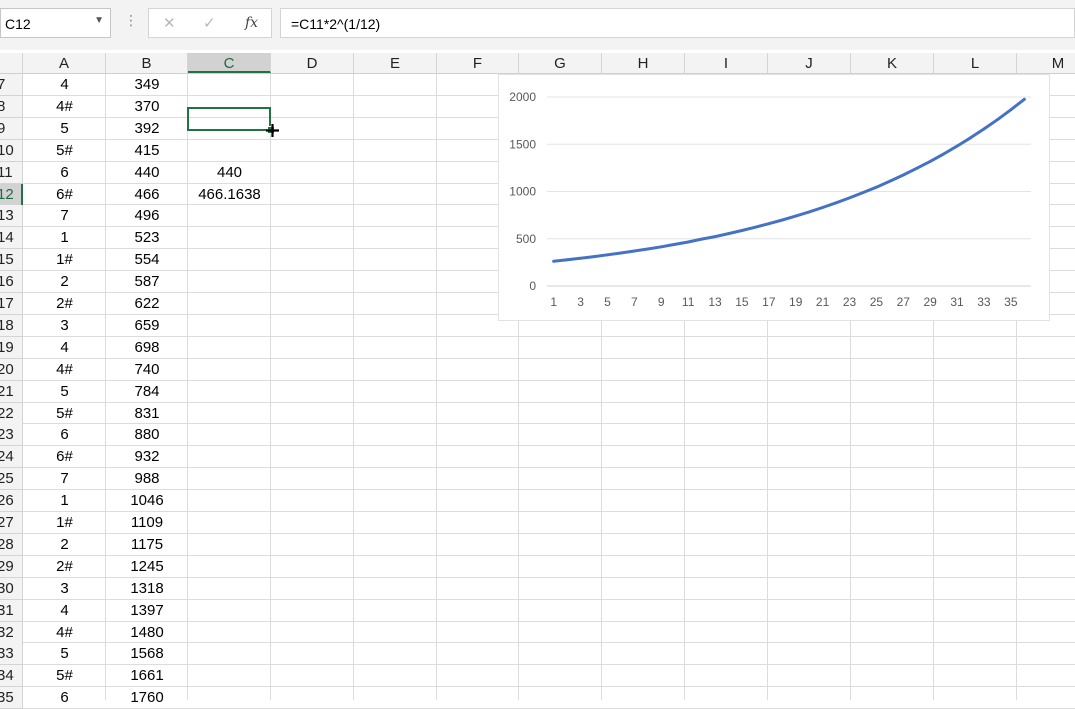 The width and height of the screenshot is (1075, 709). I want to click on insert-function-icon: fx, so click(251, 23).